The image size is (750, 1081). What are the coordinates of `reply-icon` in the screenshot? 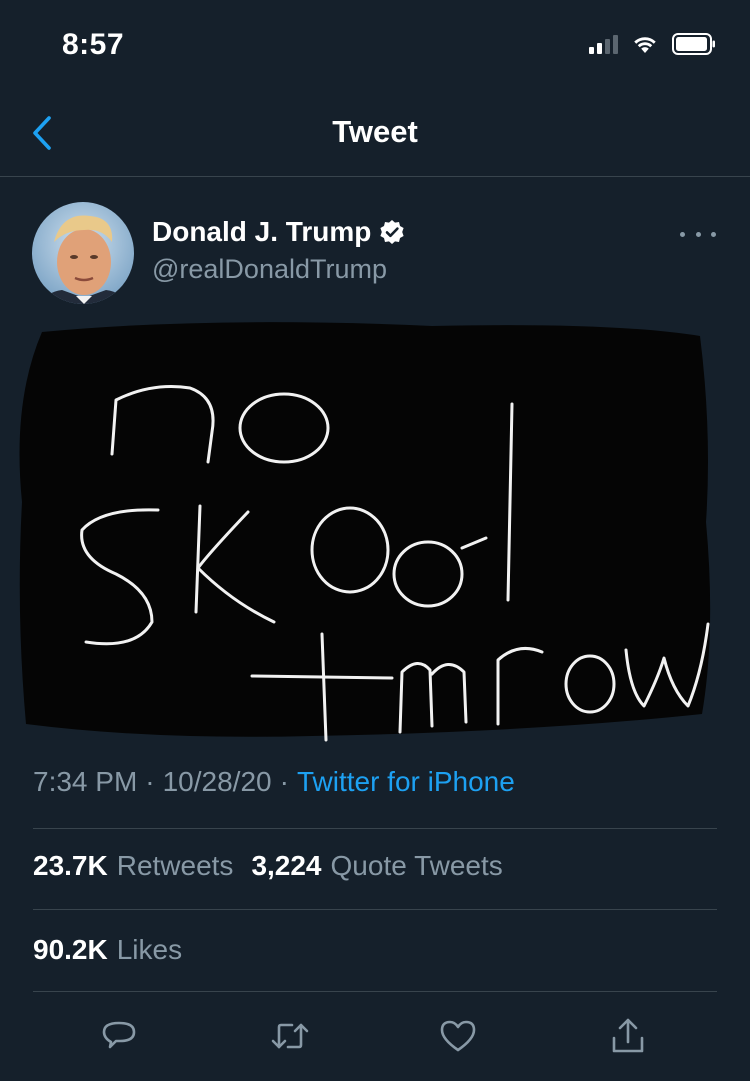 It's located at (119, 1035).